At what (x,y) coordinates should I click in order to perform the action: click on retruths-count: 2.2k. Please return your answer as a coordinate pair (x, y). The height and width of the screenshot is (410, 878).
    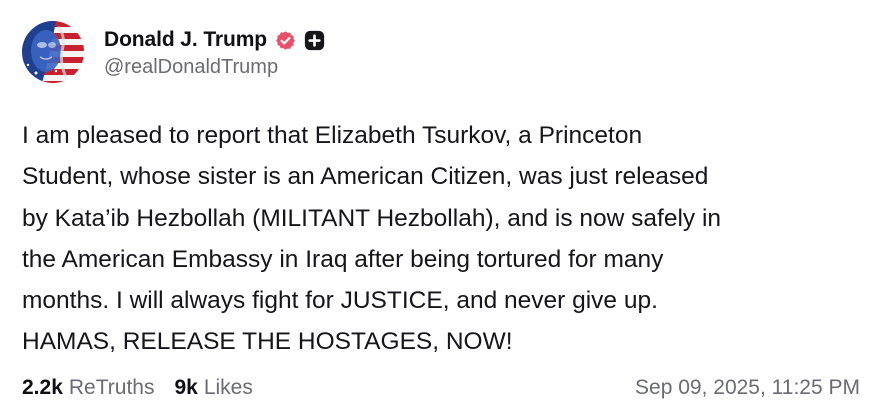
    Looking at the image, I should click on (42, 387).